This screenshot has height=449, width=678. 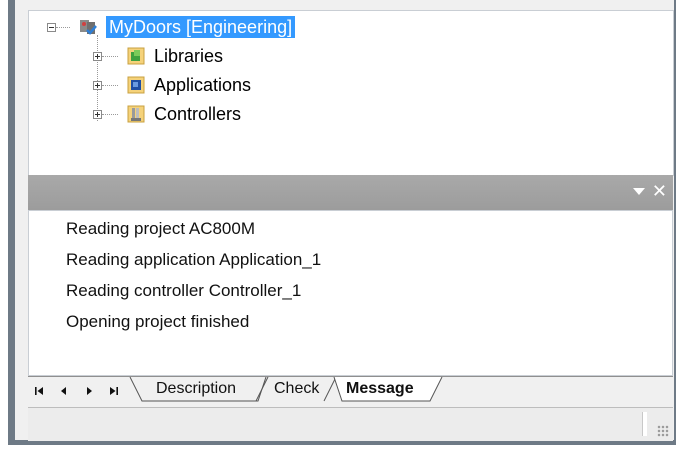 I want to click on message-line: Reading application Application_1, so click(x=194, y=259).